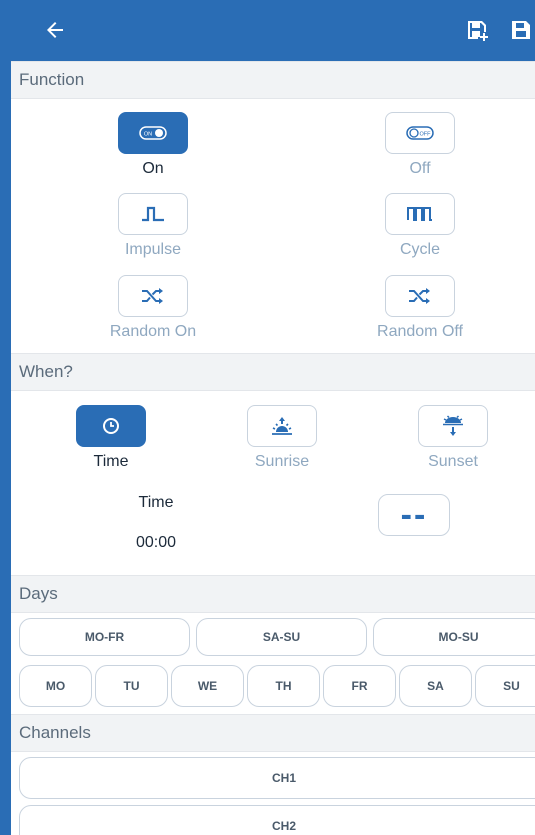 The width and height of the screenshot is (535, 835). What do you see at coordinates (273, 594) in the screenshot?
I see `days-section-header: Days` at bounding box center [273, 594].